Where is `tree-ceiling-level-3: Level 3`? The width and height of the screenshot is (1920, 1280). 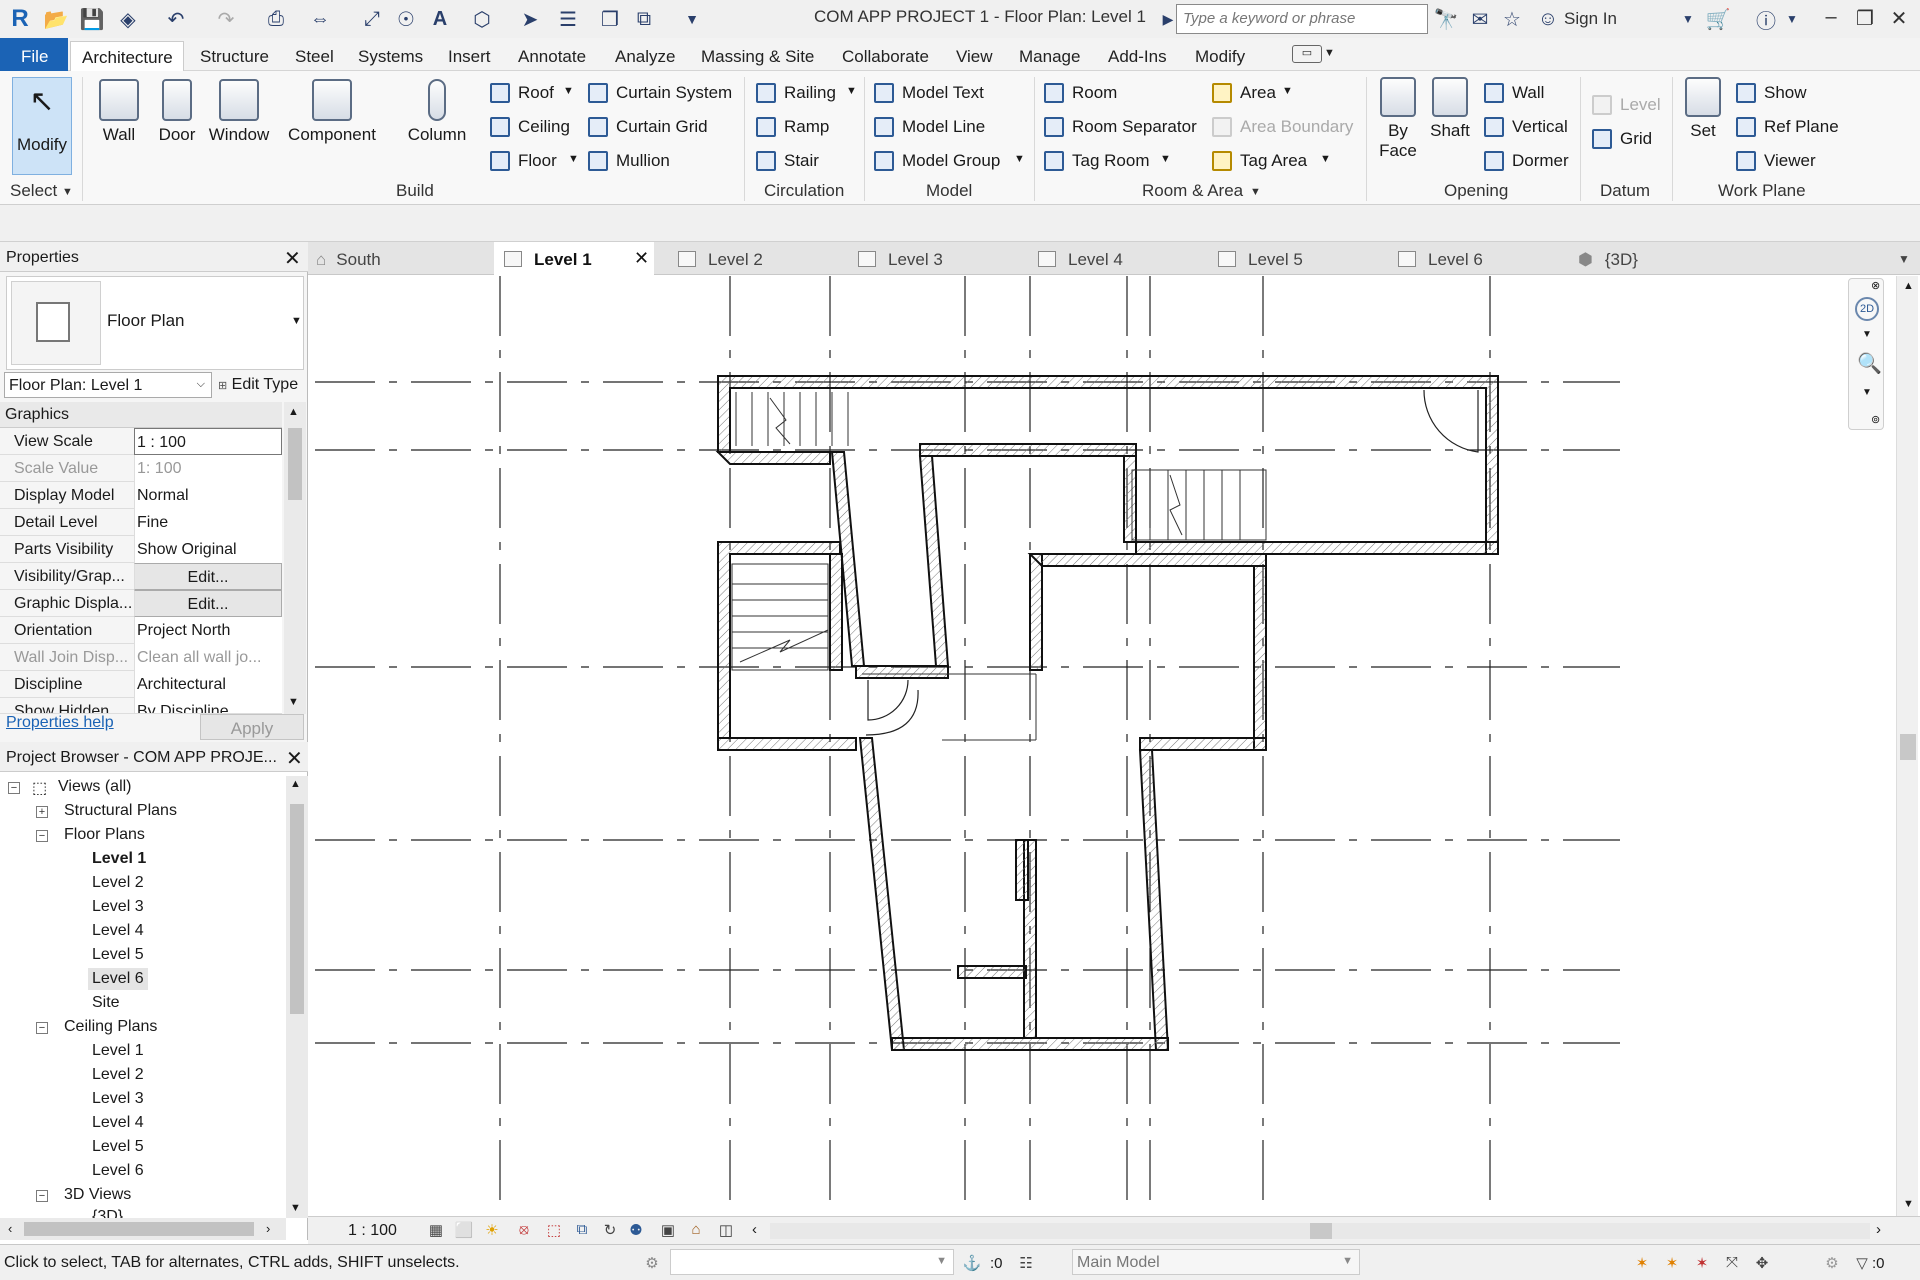
tree-ceiling-level-3: Level 3 is located at coordinates (118, 1099).